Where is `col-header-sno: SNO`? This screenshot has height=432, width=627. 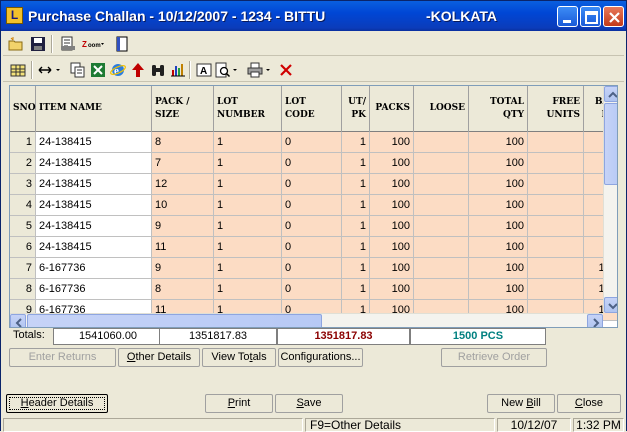
col-header-sno: SNO is located at coordinates (23, 109).